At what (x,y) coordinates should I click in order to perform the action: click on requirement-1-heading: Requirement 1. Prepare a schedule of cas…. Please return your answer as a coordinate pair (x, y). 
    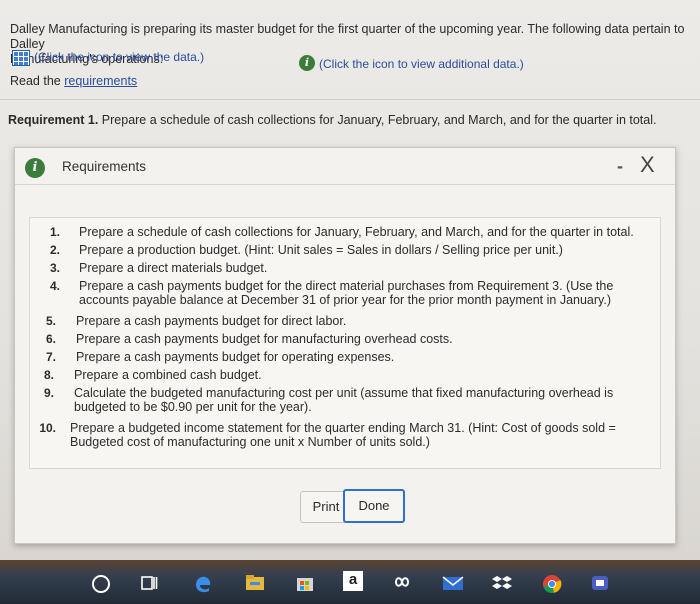
    Looking at the image, I should click on (332, 120).